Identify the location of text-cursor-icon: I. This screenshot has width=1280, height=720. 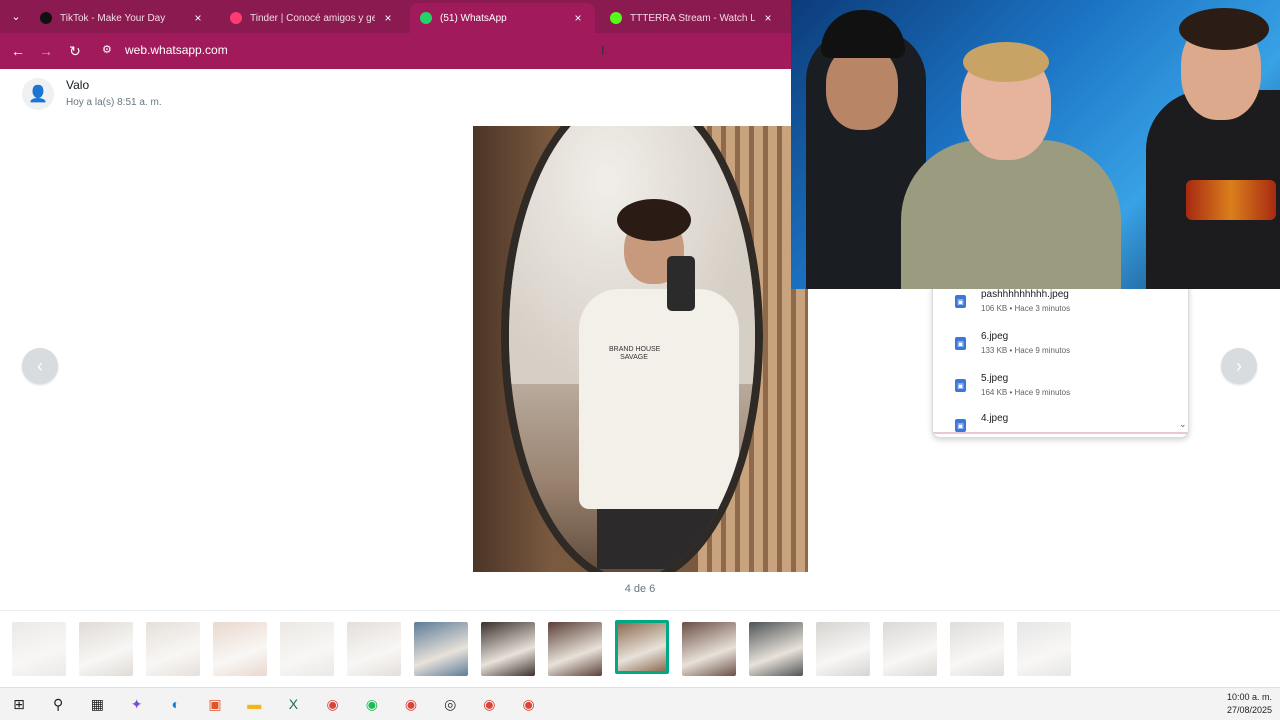
(603, 50).